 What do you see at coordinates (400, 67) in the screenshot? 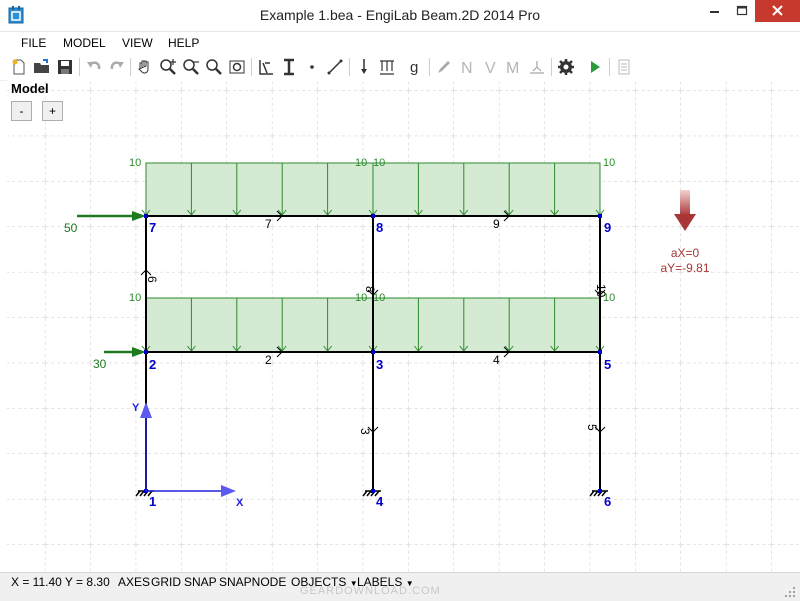
I see `toolbar: g N V M` at bounding box center [400, 67].